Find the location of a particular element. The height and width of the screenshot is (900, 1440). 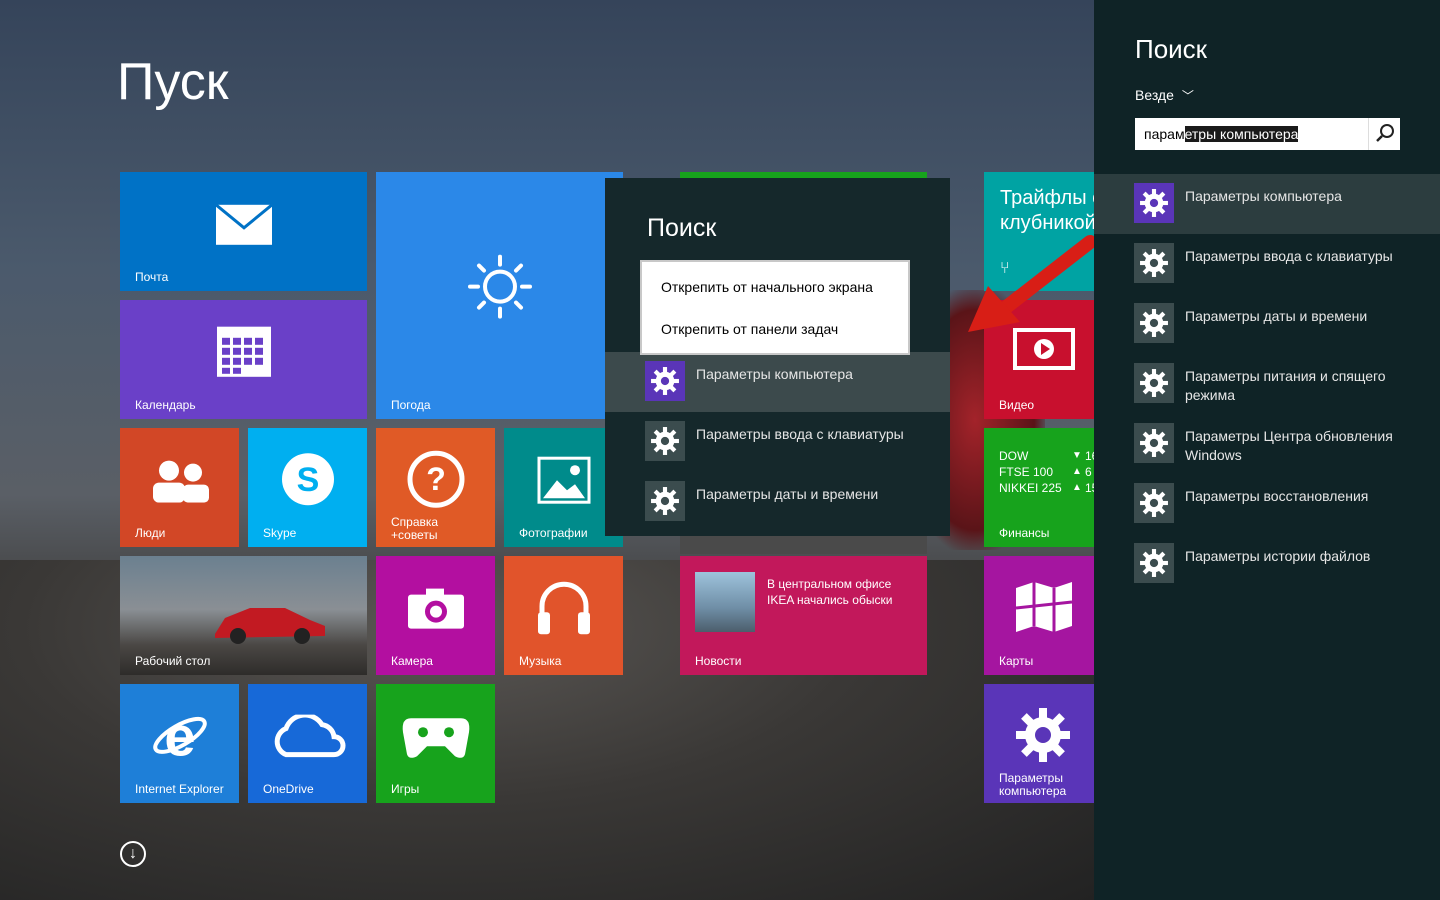

tile-label: Финансы is located at coordinates (1024, 533).